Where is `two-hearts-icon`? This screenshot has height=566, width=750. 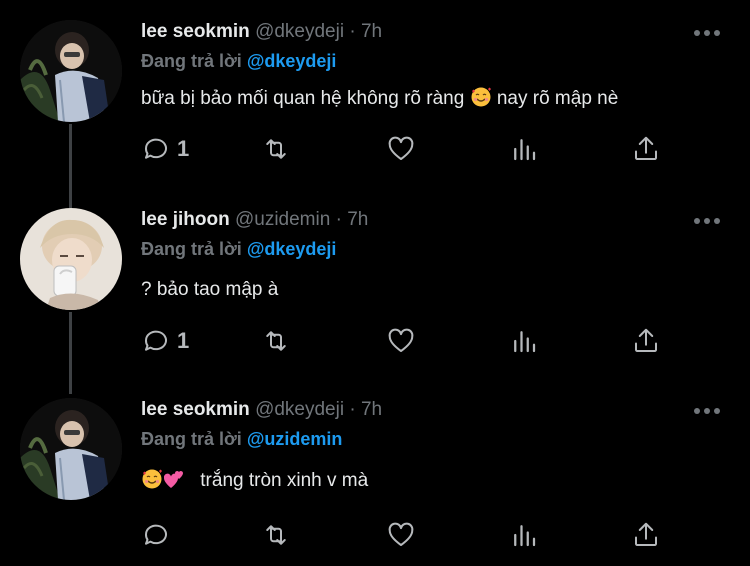
two-hearts-icon is located at coordinates (173, 479).